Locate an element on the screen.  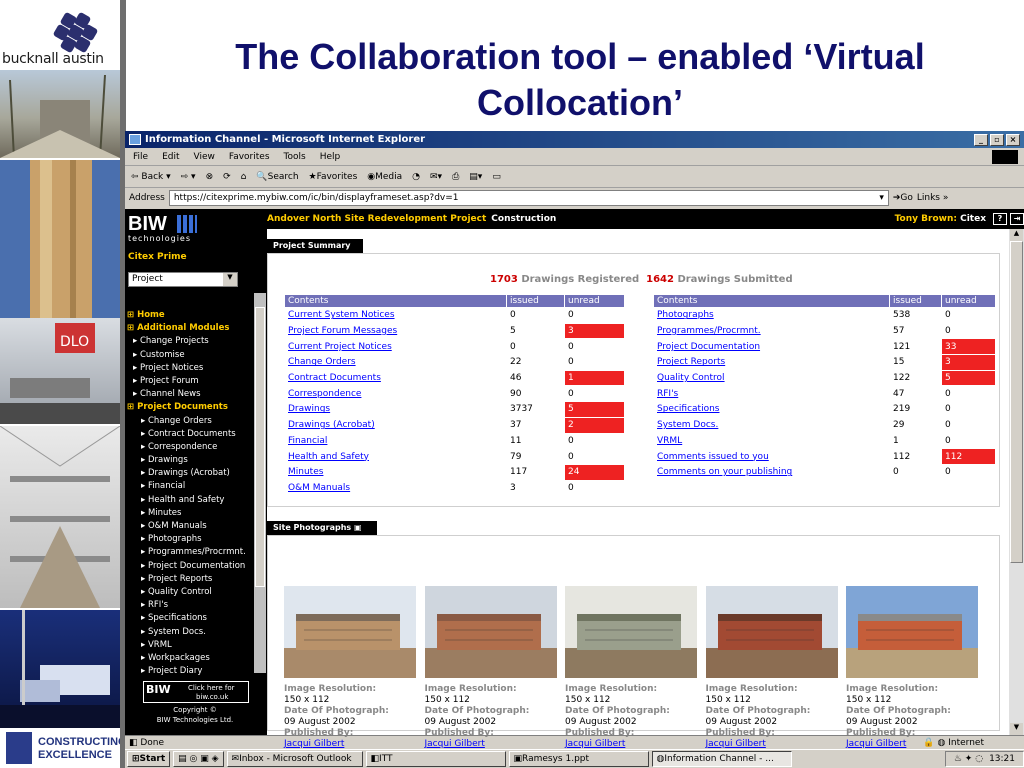
document-link: Current System Notices is located at coordinates (395, 315).